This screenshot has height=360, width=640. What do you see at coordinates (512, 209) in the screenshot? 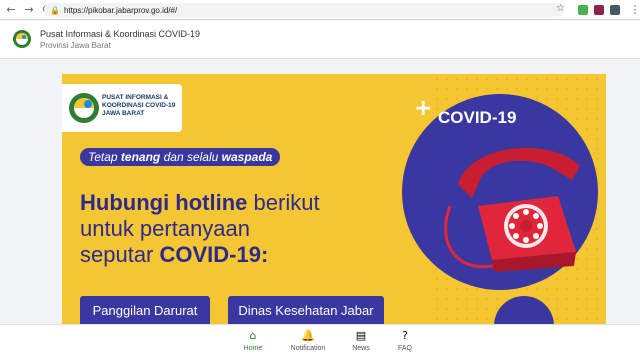
I see `telephone-icon` at bounding box center [512, 209].